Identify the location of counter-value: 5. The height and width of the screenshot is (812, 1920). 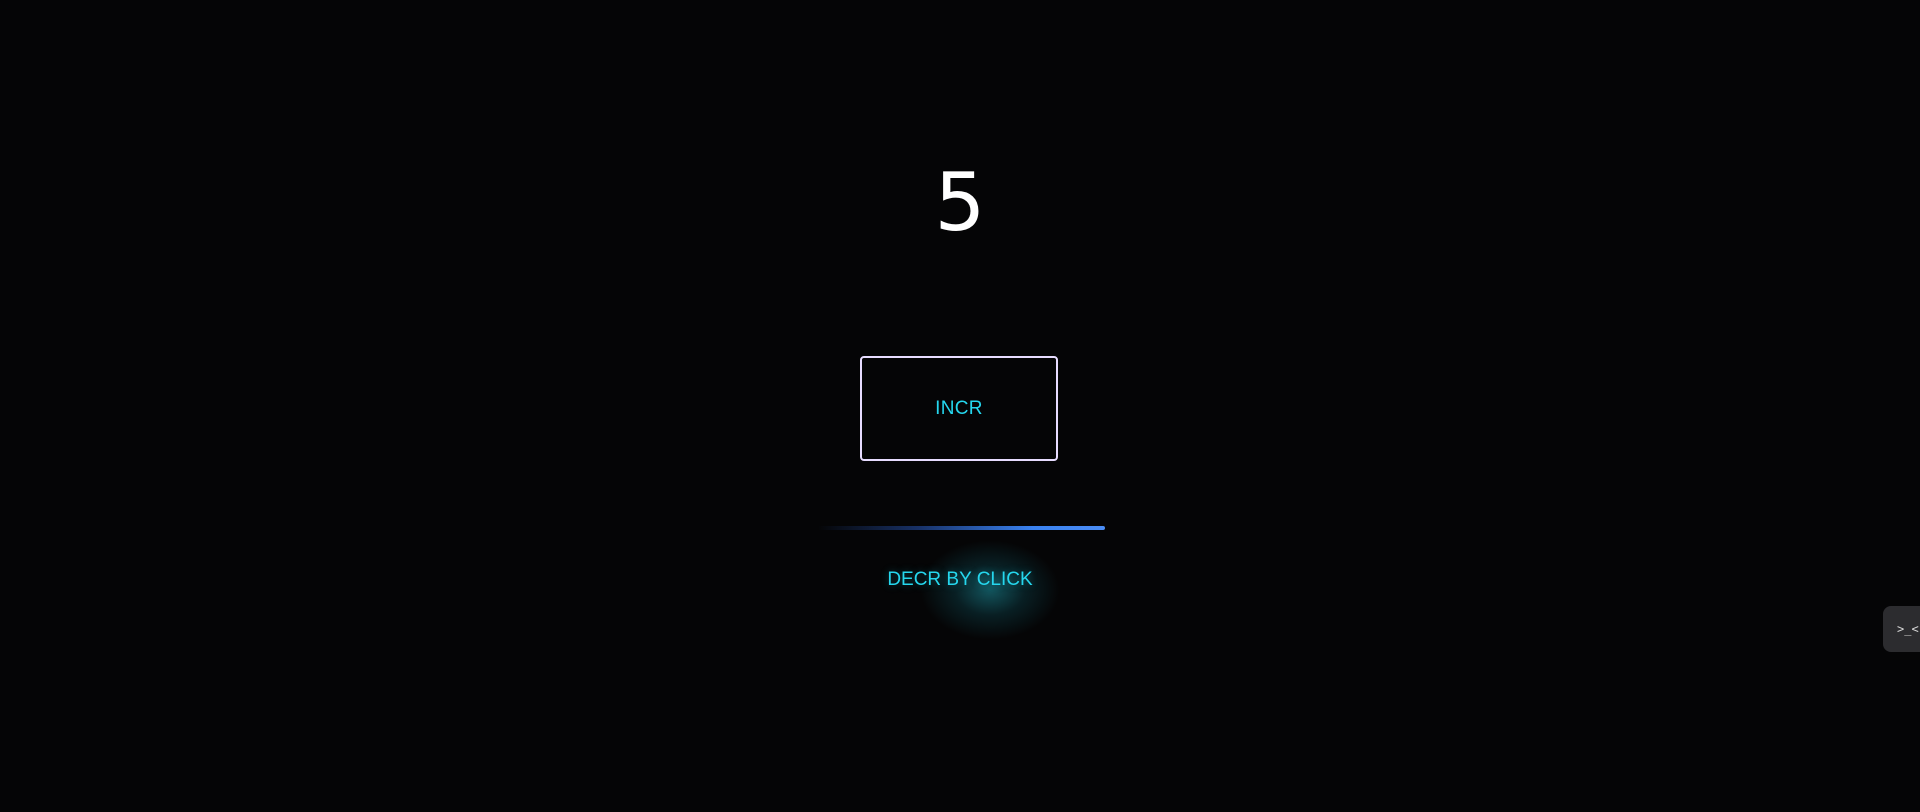
(960, 202).